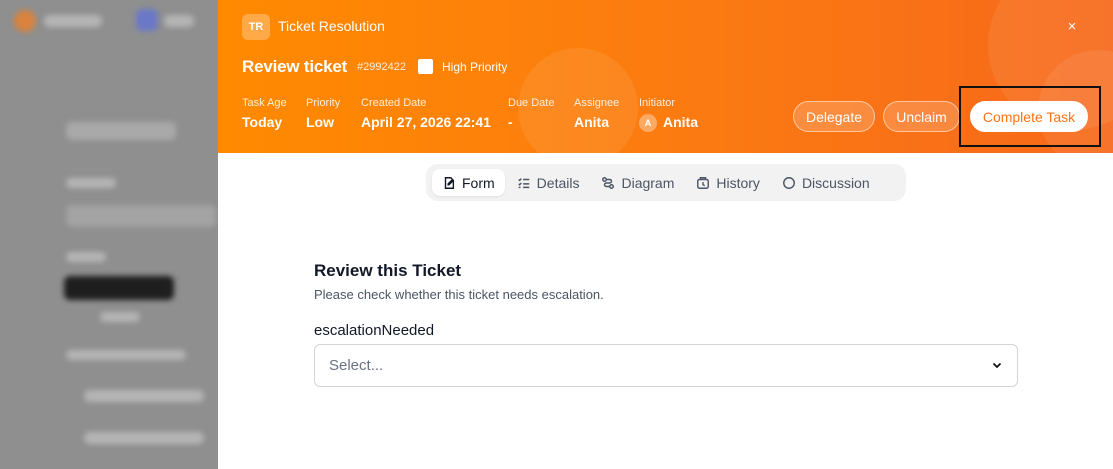  I want to click on meta-label: Due Date, so click(531, 103).